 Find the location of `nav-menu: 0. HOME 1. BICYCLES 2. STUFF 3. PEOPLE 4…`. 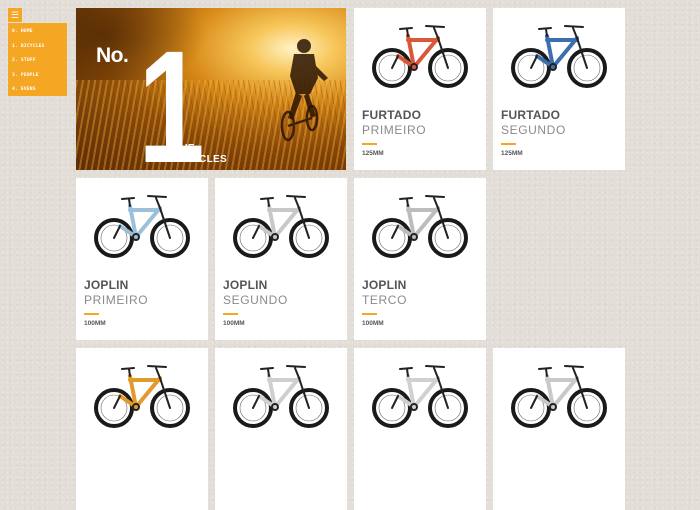

nav-menu: 0. HOME 1. BICYCLES 2. STUFF 3. PEOPLE 4… is located at coordinates (37, 59).